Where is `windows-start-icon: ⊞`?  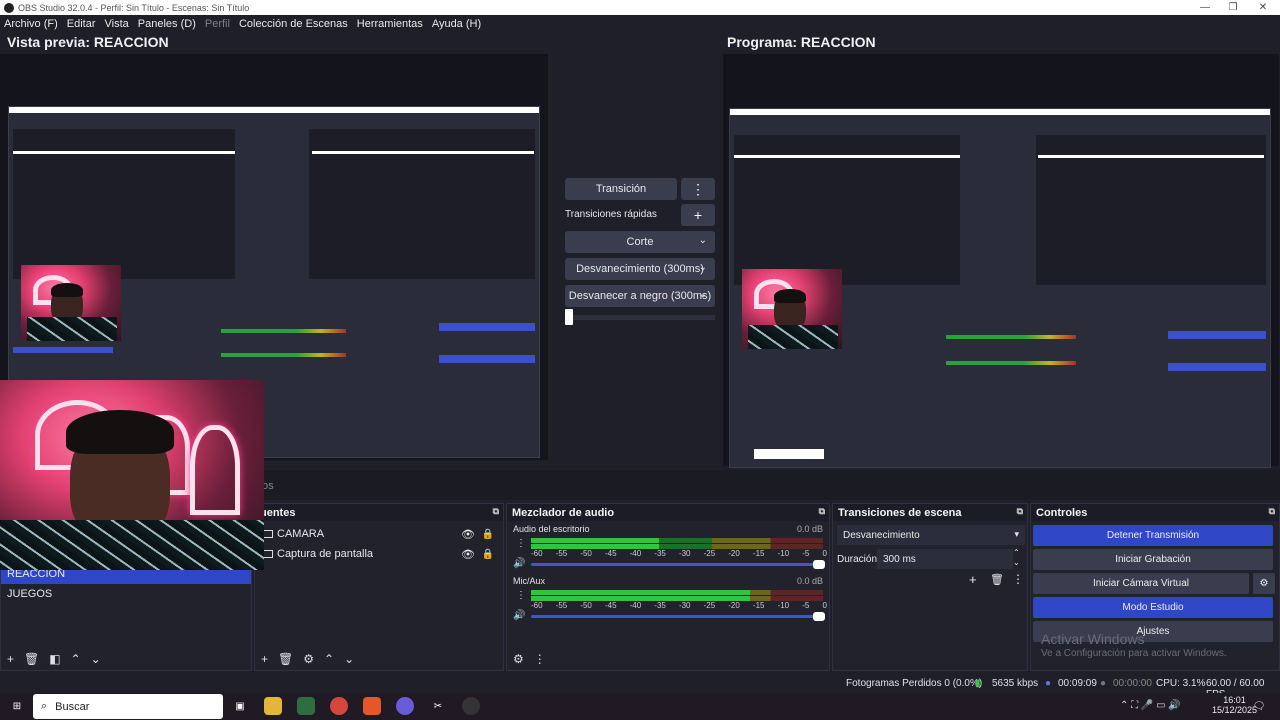
windows-start-icon: ⊞ is located at coordinates (17, 706).